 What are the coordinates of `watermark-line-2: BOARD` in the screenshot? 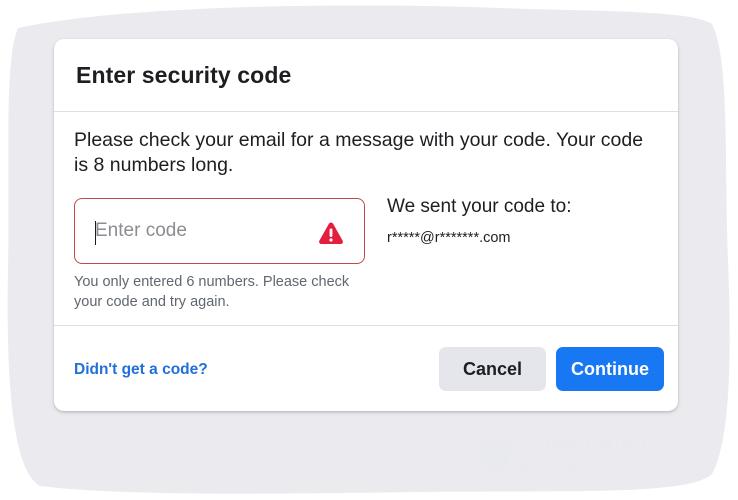 It's located at (559, 466).